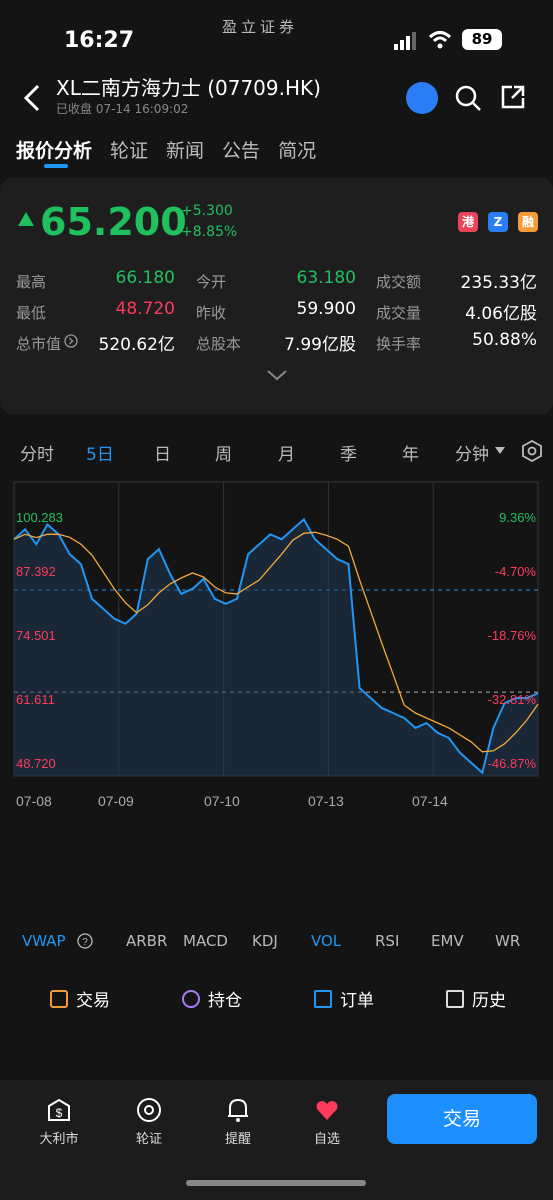 Image resolution: width=553 pixels, height=1200 pixels. I want to click on share-icon, so click(513, 97).